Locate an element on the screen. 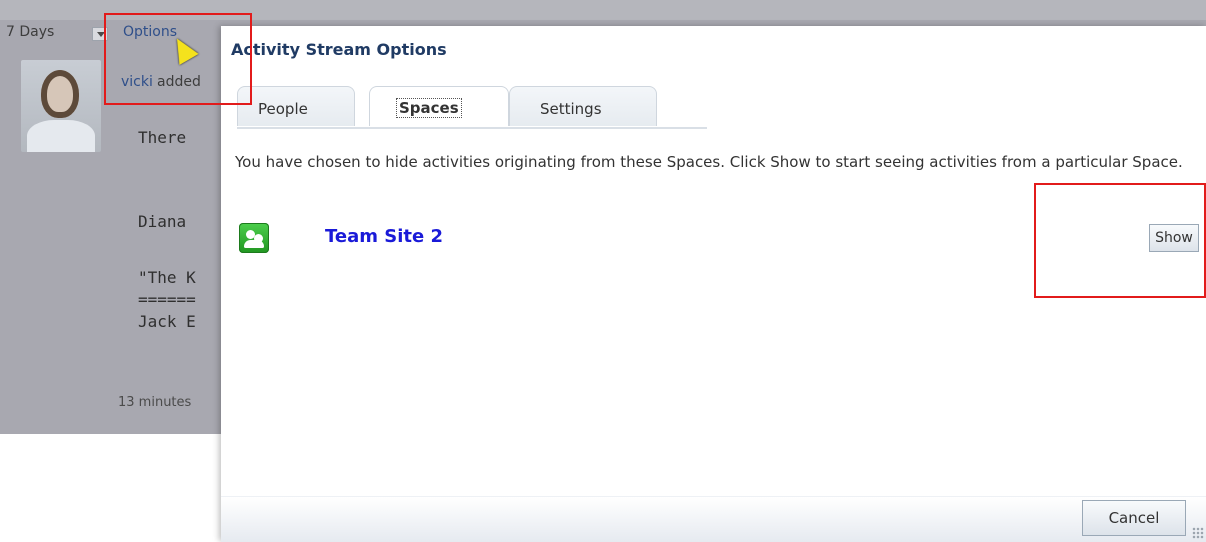 The height and width of the screenshot is (542, 1206). tab-bar: People Settings Spaces is located at coordinates (472, 107).